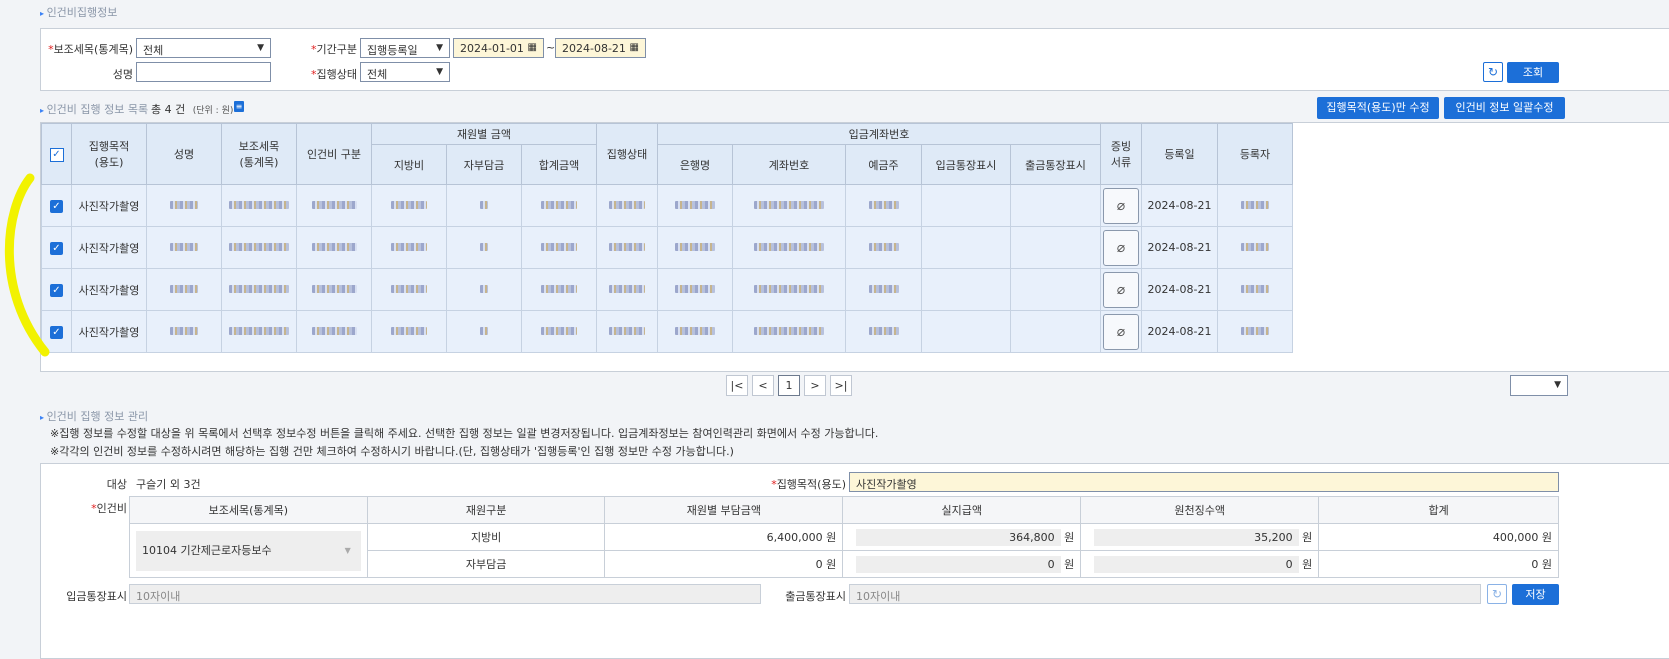 The height and width of the screenshot is (659, 1669). I want to click on purpose-label: *집행목적(용도), so click(808, 484).